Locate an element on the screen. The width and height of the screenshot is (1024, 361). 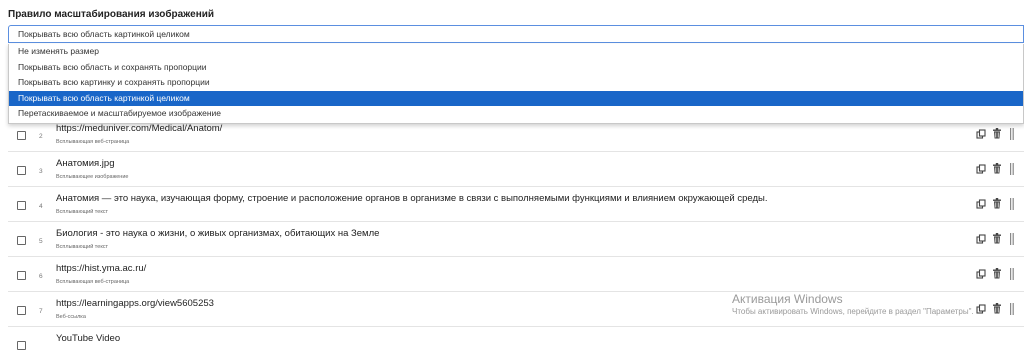
scaling-rule-label: Правило масштабирования изображений is located at coordinates (111, 14).